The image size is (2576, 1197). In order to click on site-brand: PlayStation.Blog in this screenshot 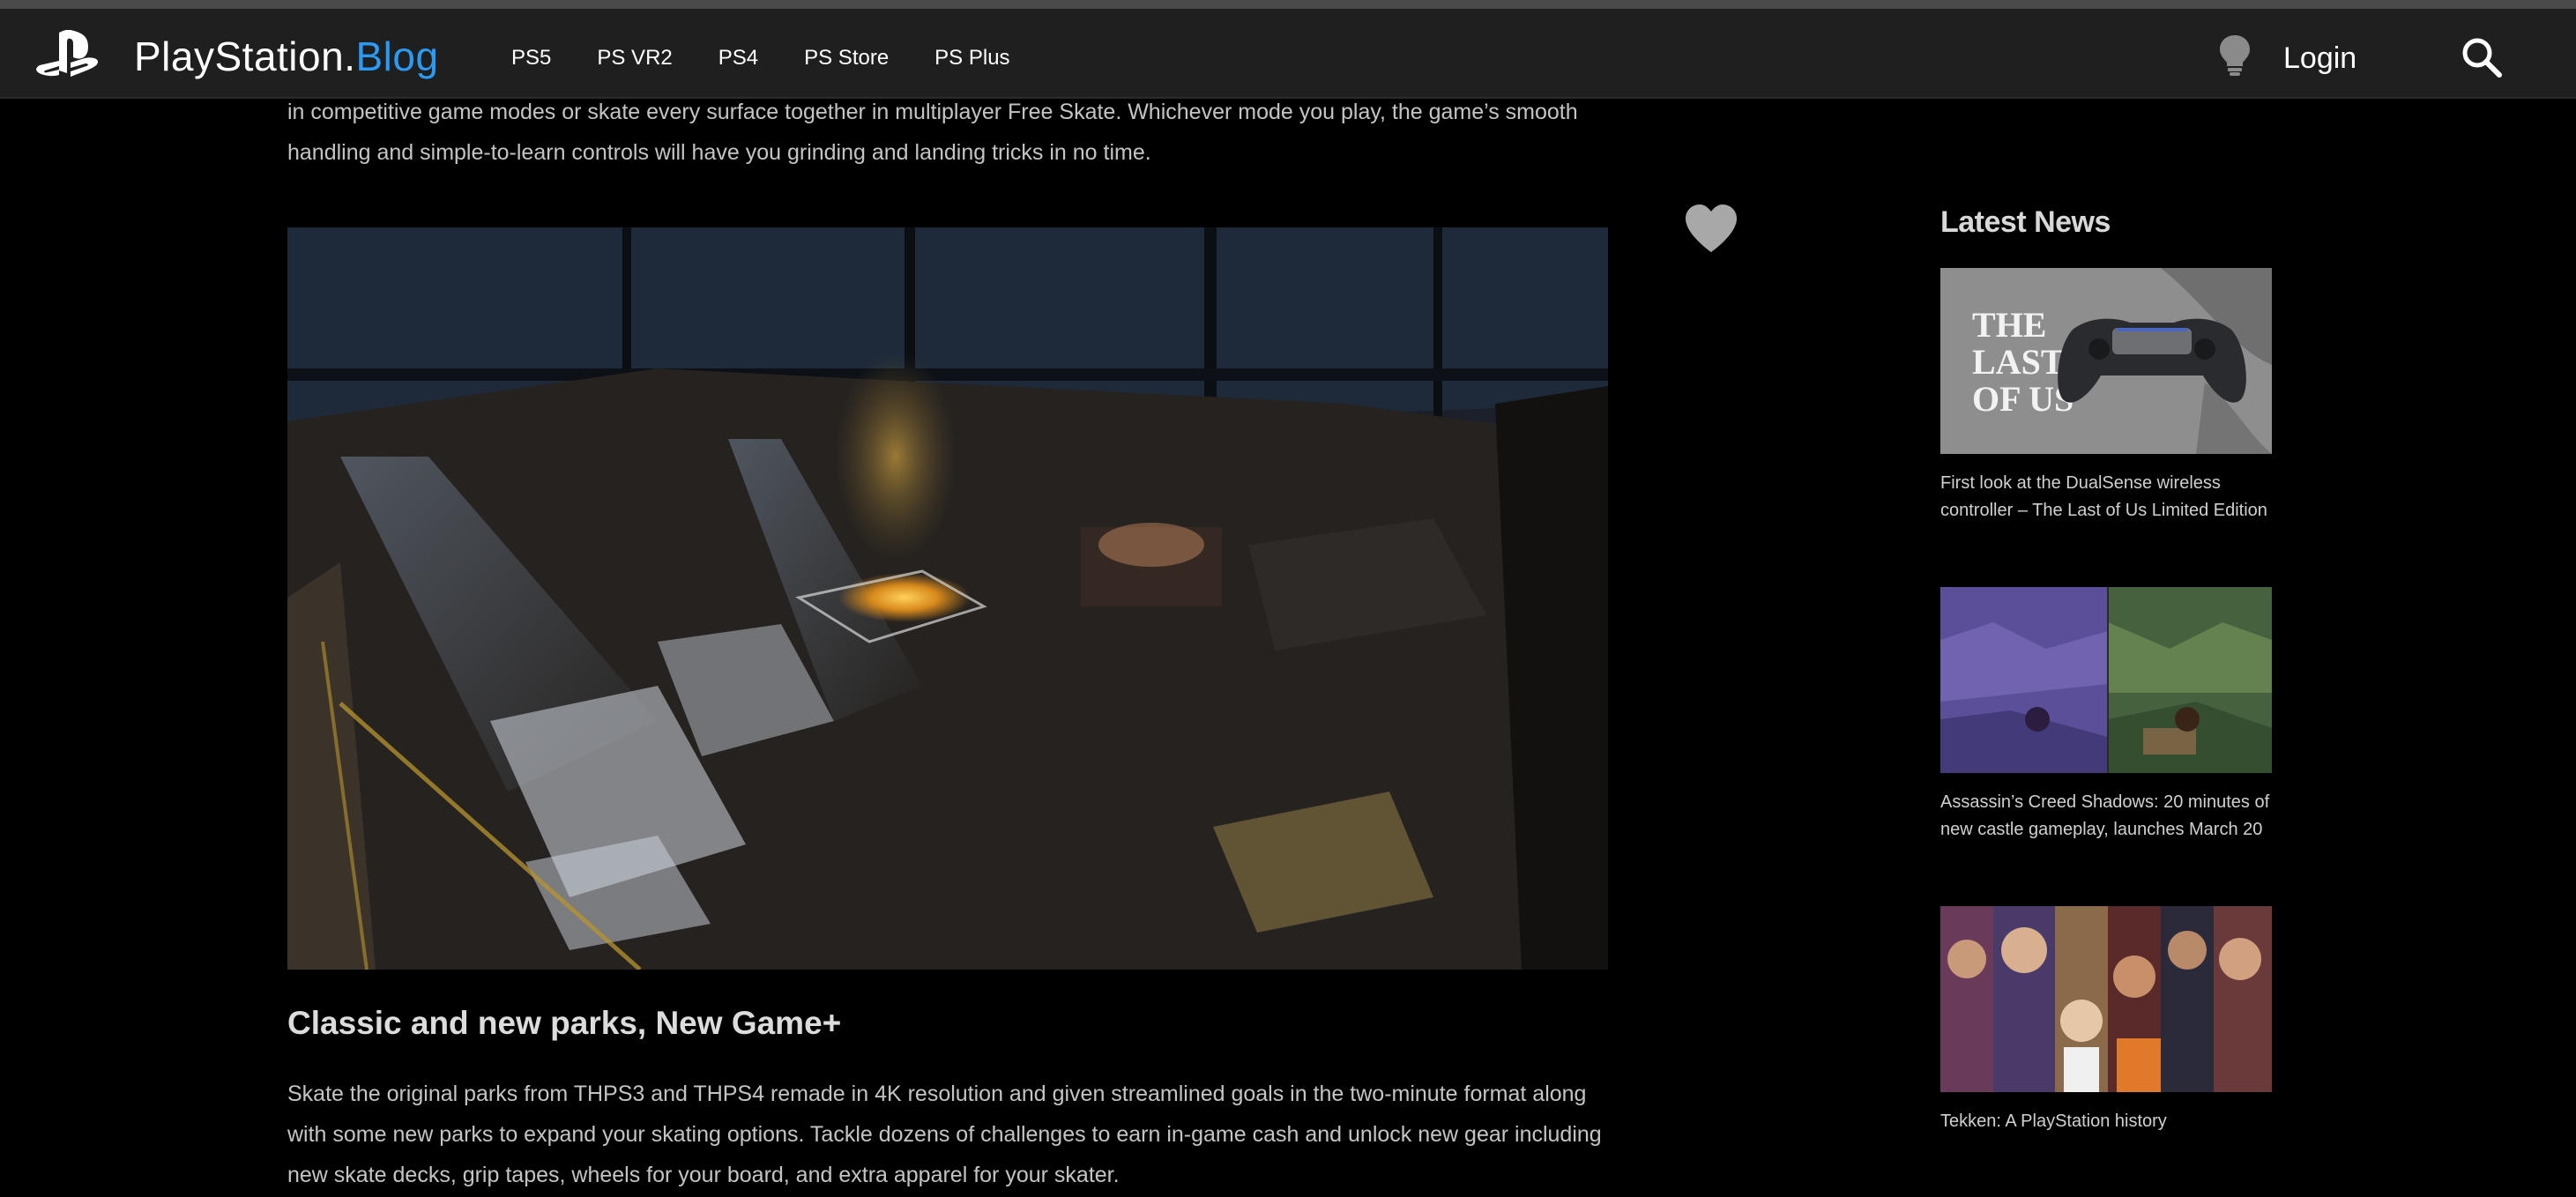, I will do `click(286, 56)`.